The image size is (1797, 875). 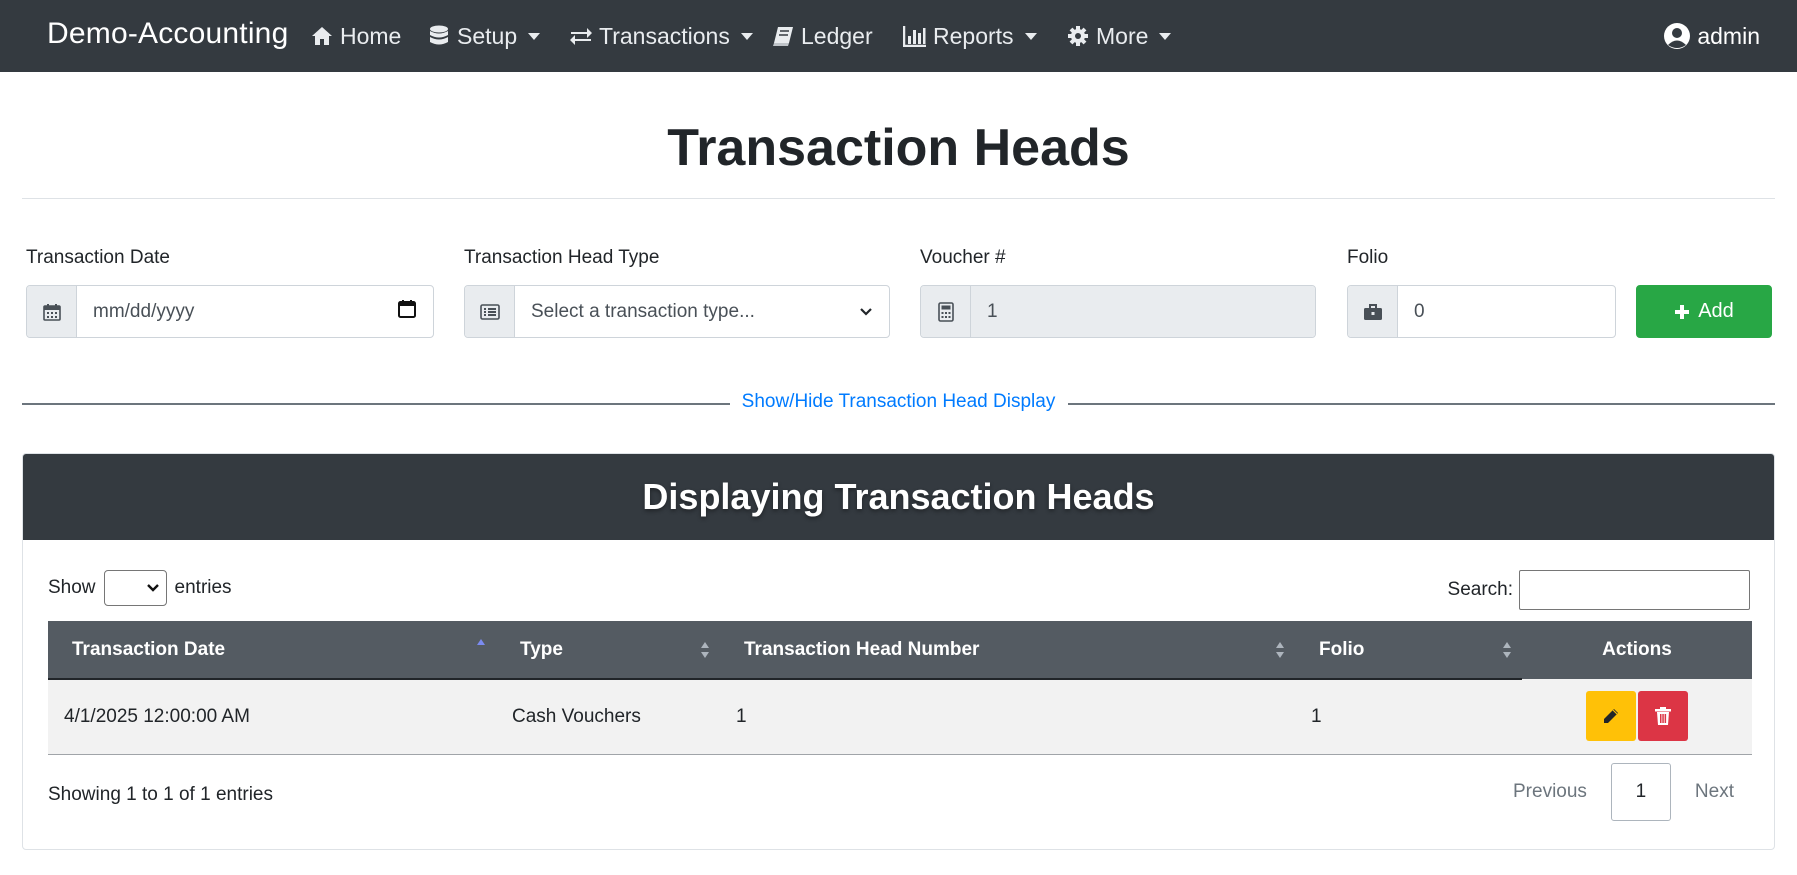 What do you see at coordinates (135, 588) in the screenshot?
I see `entries-select` at bounding box center [135, 588].